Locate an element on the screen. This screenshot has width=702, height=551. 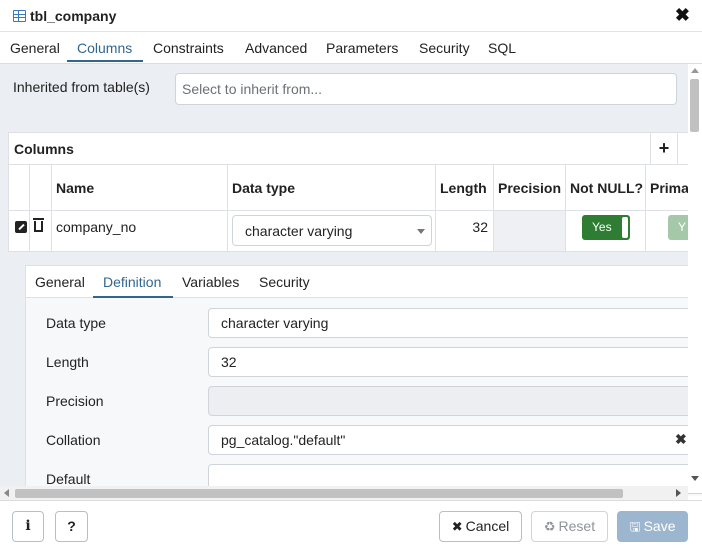
delete-cell is located at coordinates (41, 231).